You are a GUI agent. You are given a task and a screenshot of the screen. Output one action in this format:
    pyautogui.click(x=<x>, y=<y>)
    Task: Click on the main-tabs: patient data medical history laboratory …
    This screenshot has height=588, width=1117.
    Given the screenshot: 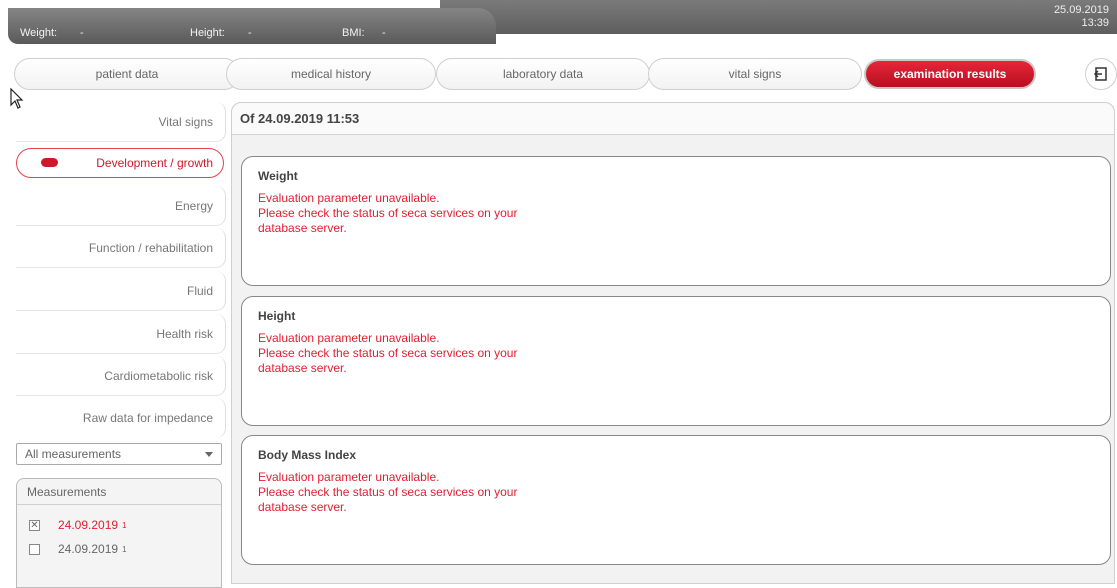 What is the action you would take?
    pyautogui.click(x=565, y=75)
    